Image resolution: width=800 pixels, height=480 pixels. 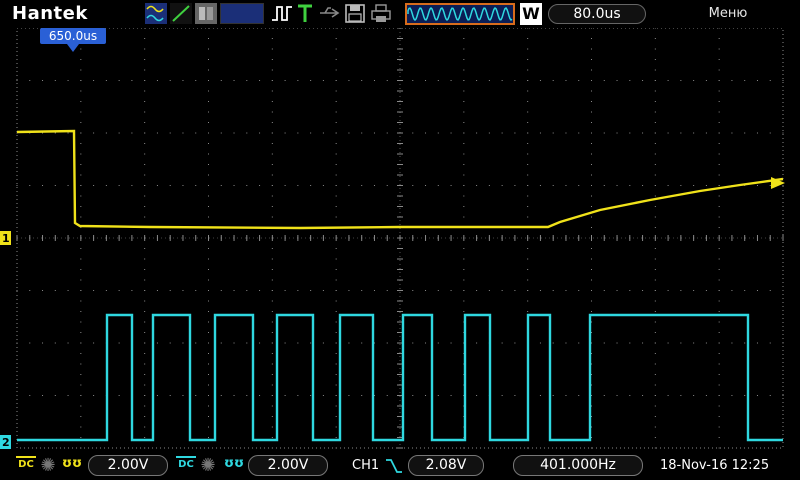 What do you see at coordinates (355, 13) in the screenshot?
I see `save-icon` at bounding box center [355, 13].